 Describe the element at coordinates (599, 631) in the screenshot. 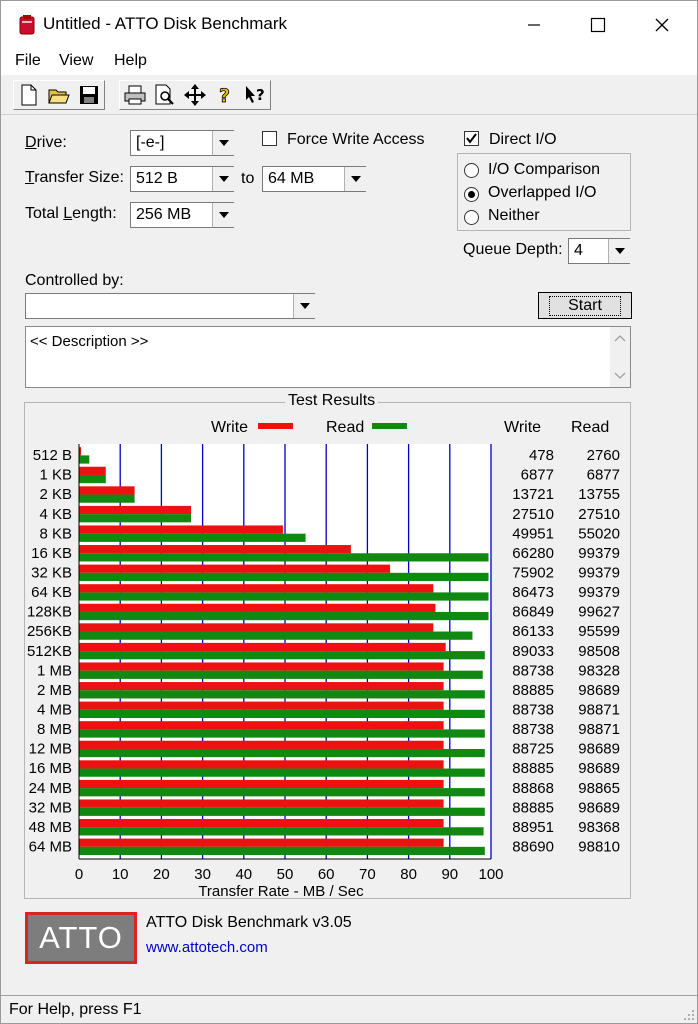

I see `read-value: 95599` at that location.